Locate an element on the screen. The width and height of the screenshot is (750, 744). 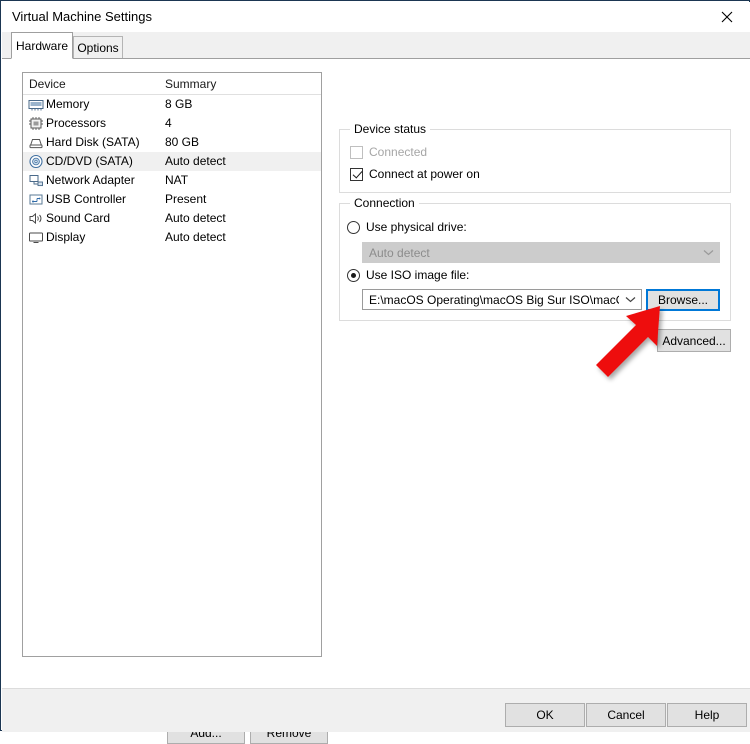
network-adapter-icon is located at coordinates (36, 180).